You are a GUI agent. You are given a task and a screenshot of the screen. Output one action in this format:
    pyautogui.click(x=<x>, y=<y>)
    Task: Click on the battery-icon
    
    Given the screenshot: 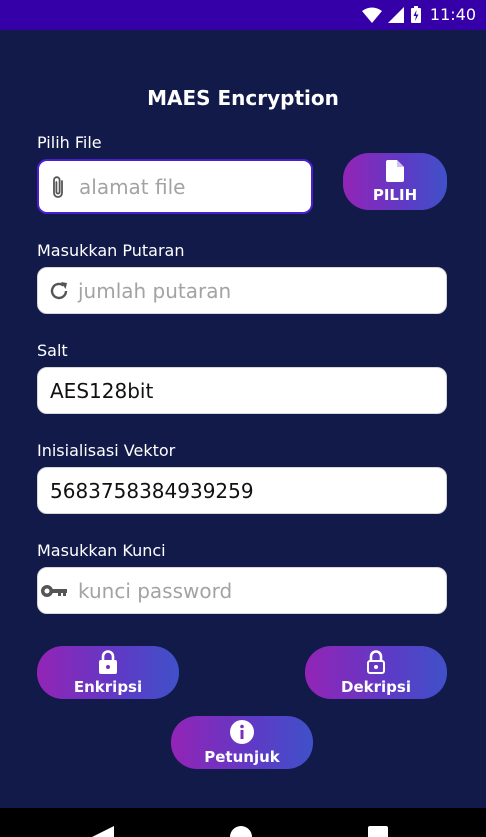 What is the action you would take?
    pyautogui.click(x=415, y=14)
    